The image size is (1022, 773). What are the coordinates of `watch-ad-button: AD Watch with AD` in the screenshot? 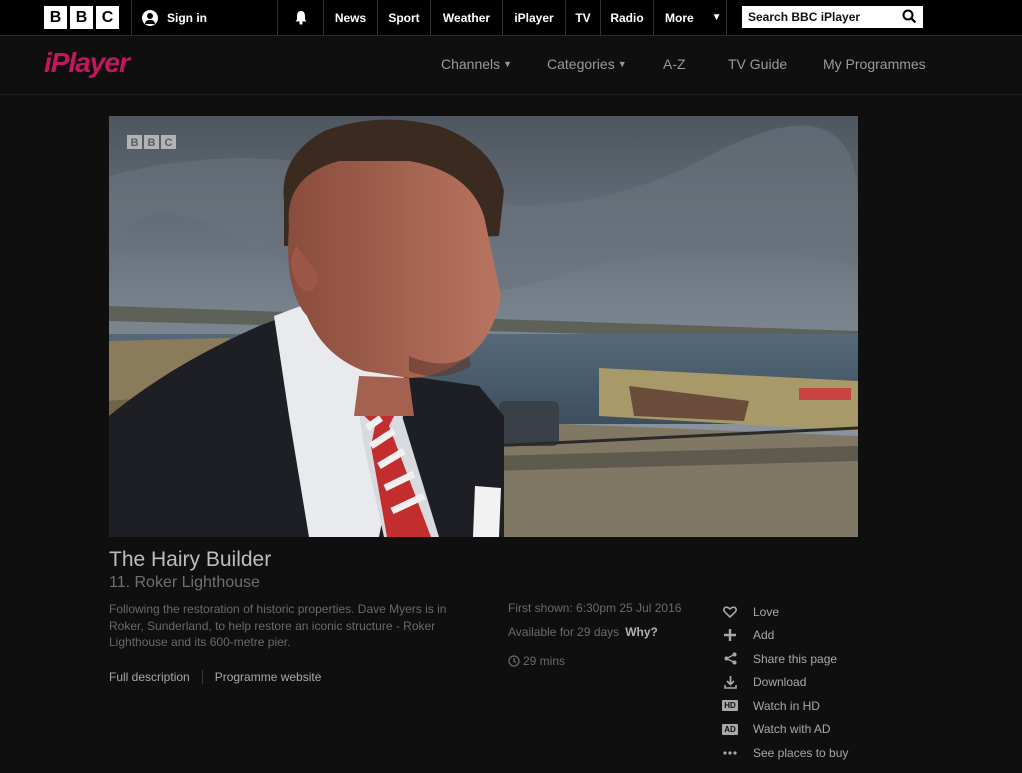 It's located at (784, 730).